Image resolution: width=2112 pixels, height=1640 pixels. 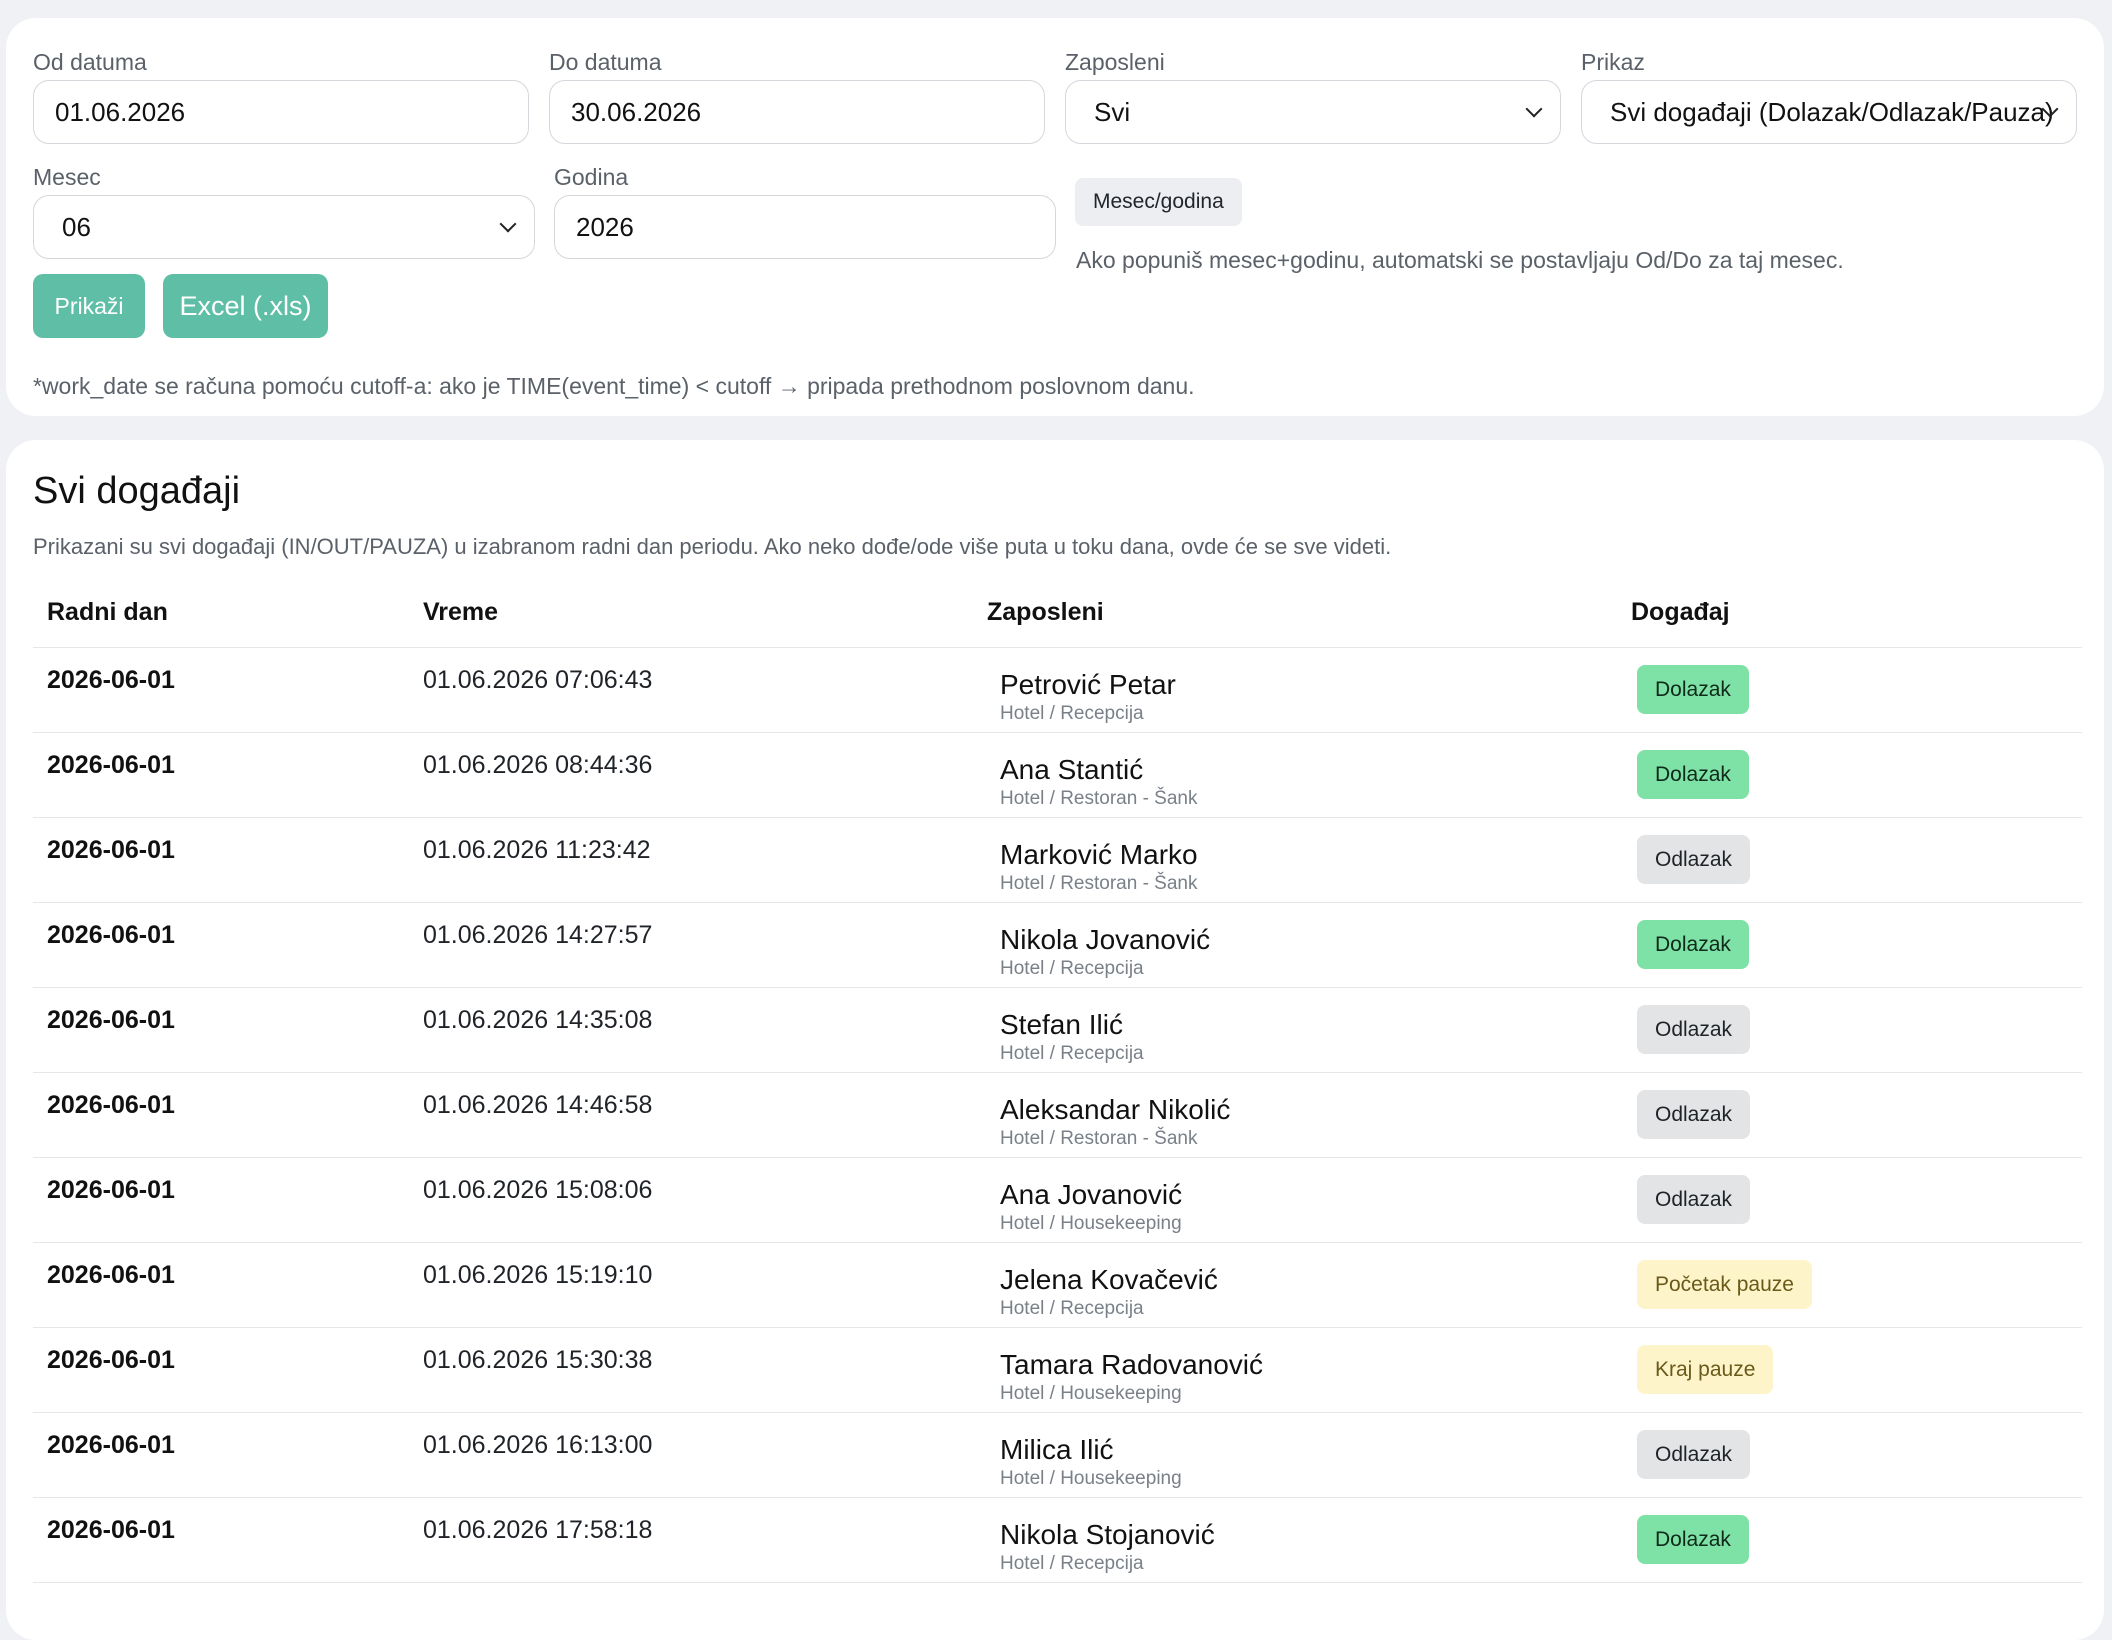 What do you see at coordinates (1680, 612) in the screenshot?
I see `column-header-dogadjaj: Događaj` at bounding box center [1680, 612].